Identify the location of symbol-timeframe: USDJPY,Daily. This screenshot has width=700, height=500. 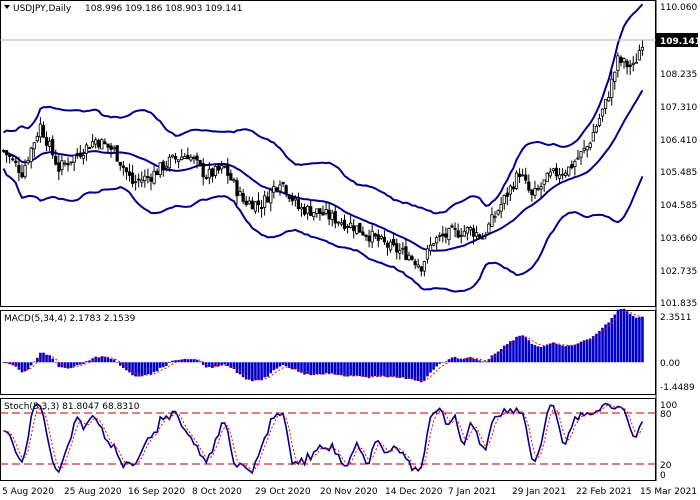
(42, 9).